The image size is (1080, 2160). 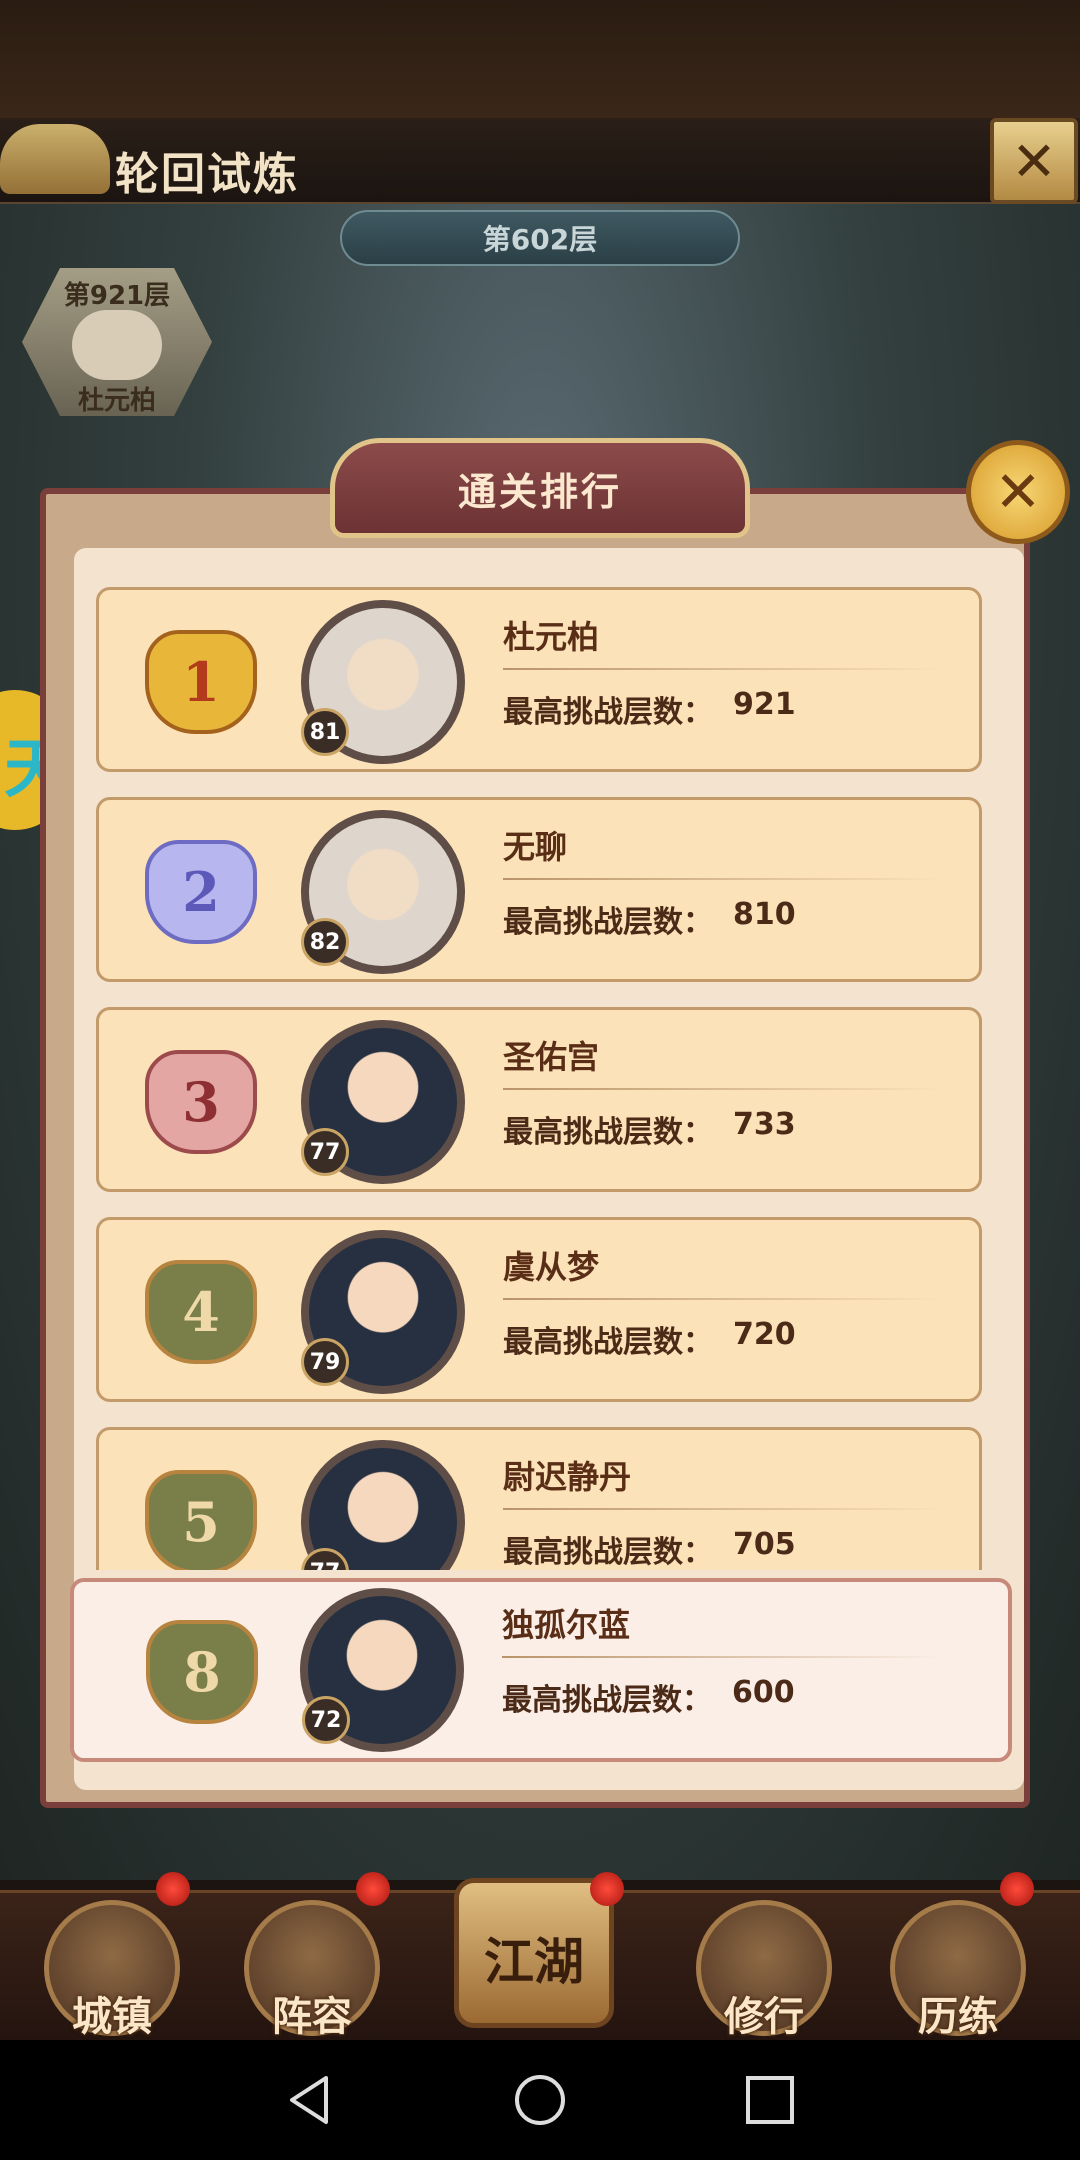 What do you see at coordinates (325, 942) in the screenshot?
I see `player-level-badge: 82` at bounding box center [325, 942].